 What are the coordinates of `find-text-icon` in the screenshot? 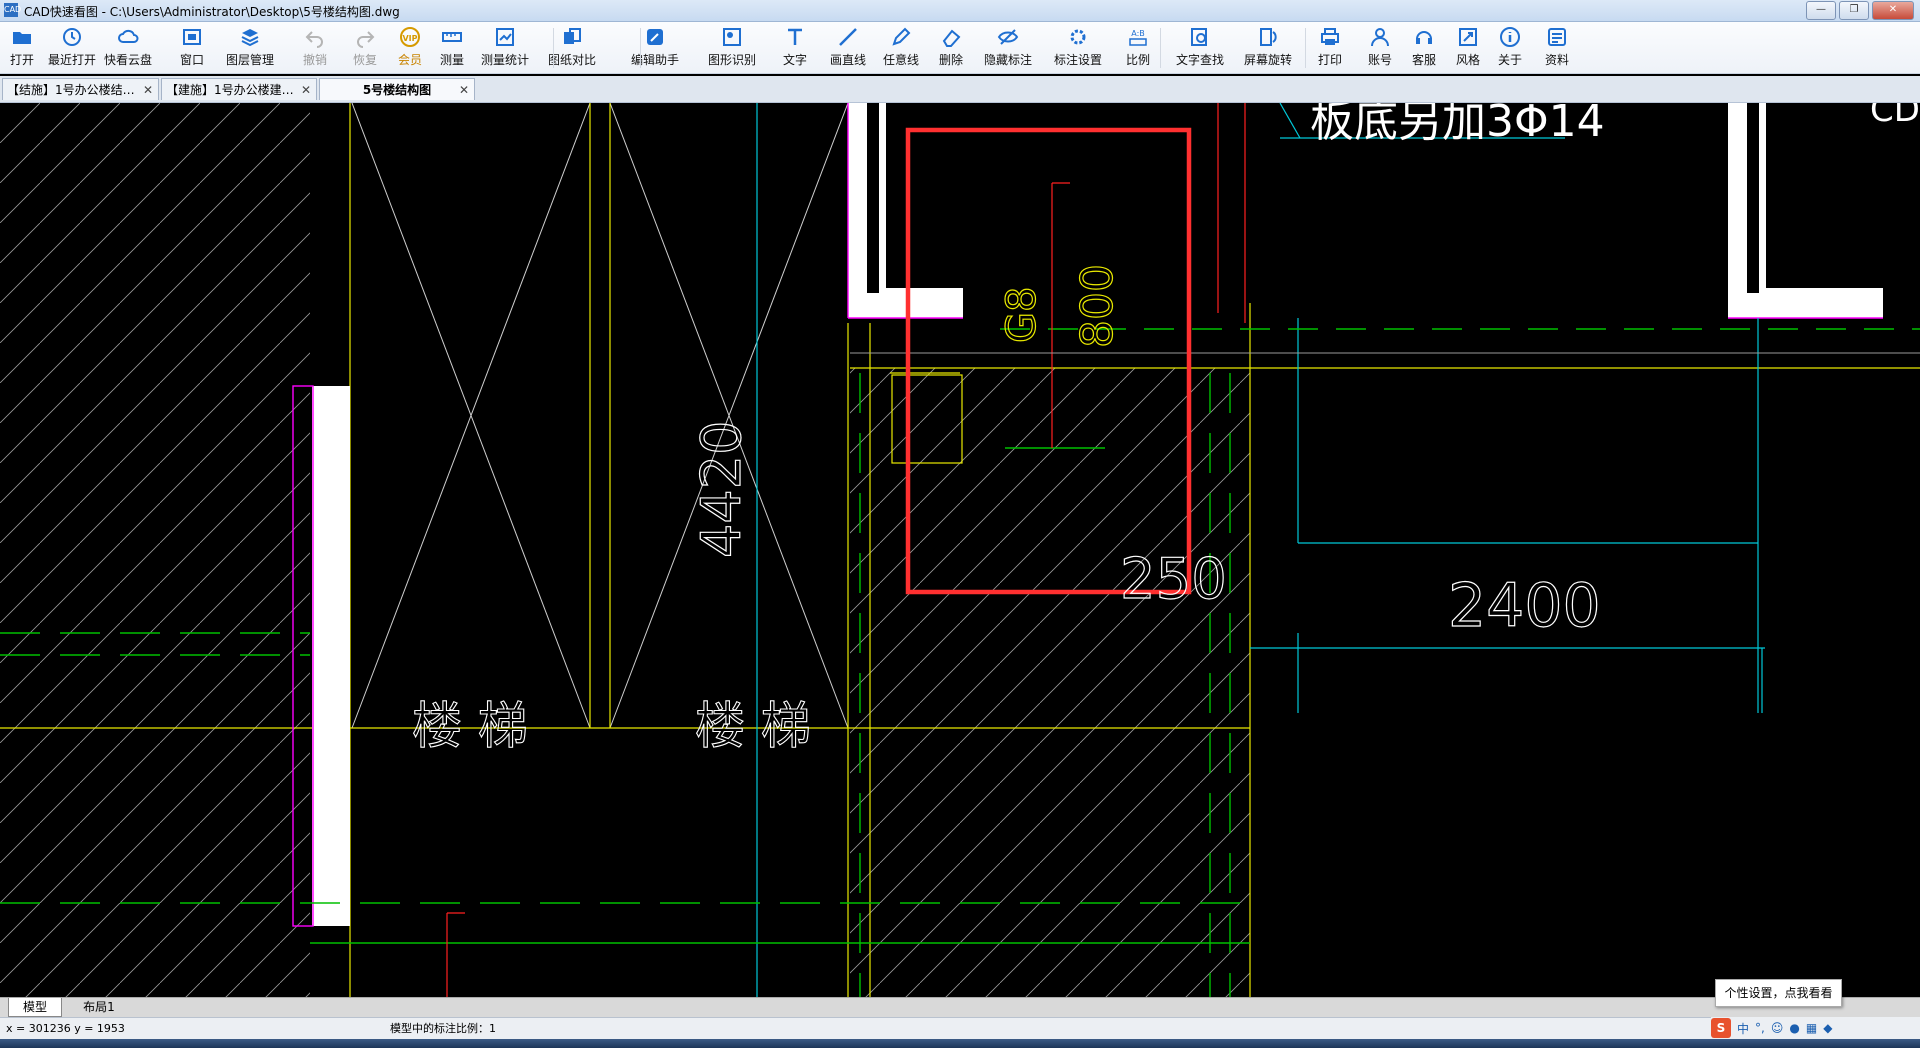 It's located at (1200, 37).